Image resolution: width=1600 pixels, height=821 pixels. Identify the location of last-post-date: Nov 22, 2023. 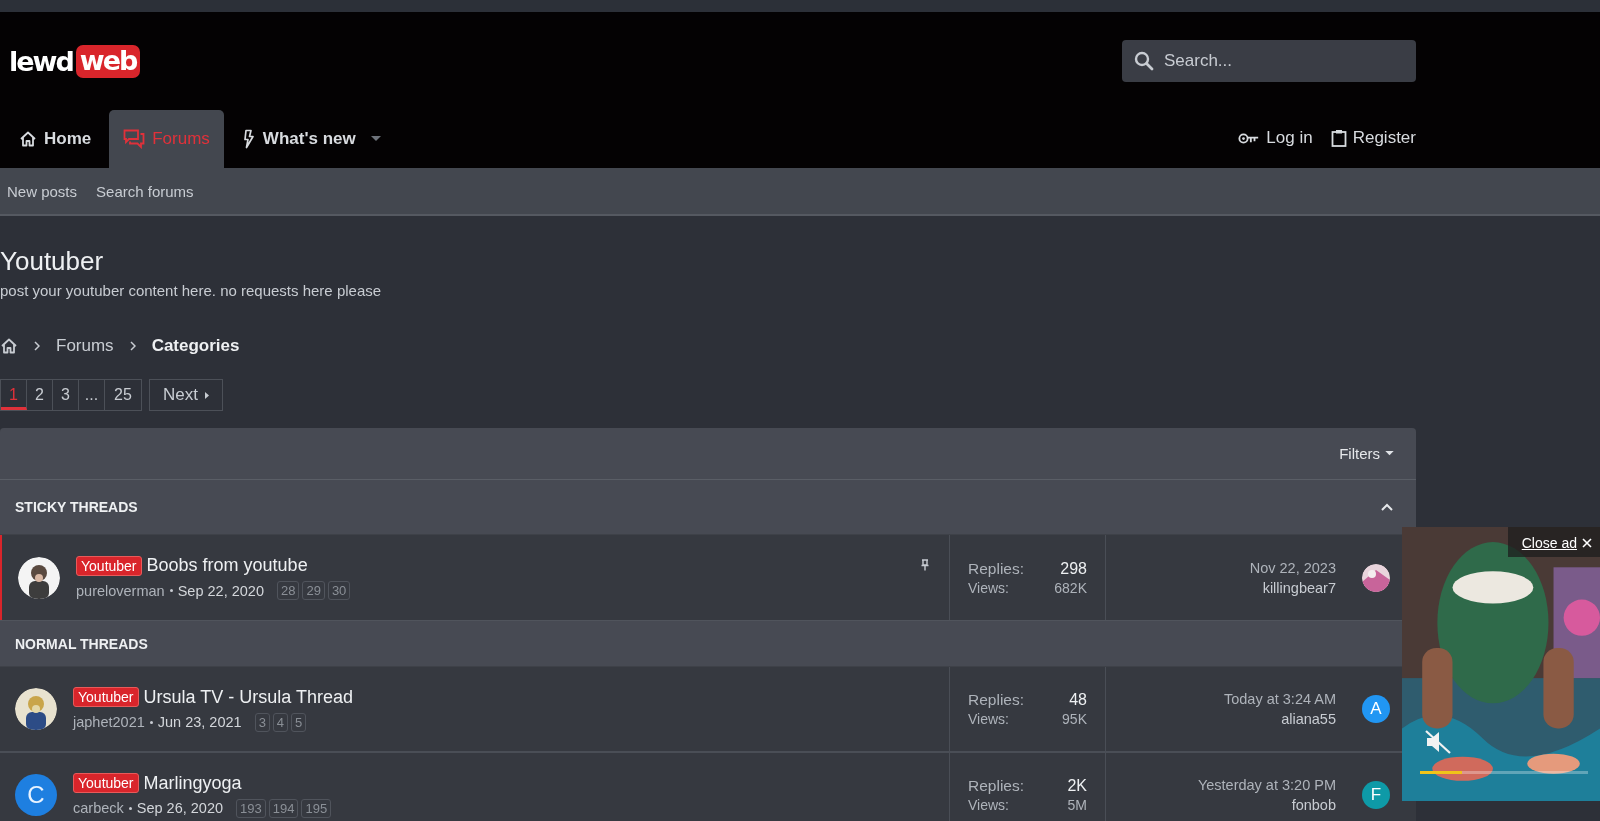
(1292, 567).